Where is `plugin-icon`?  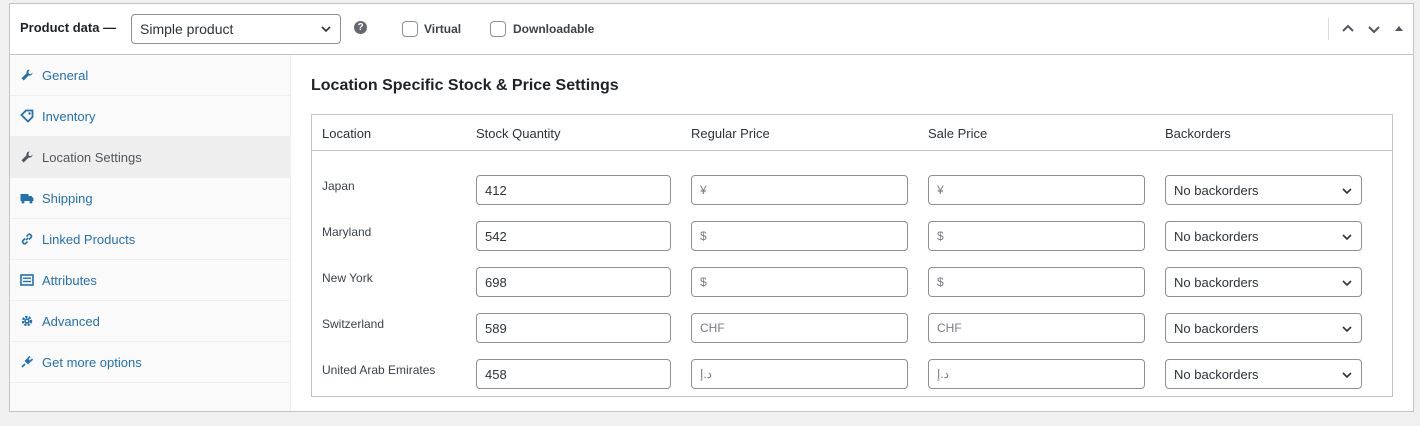 plugin-icon is located at coordinates (27, 362).